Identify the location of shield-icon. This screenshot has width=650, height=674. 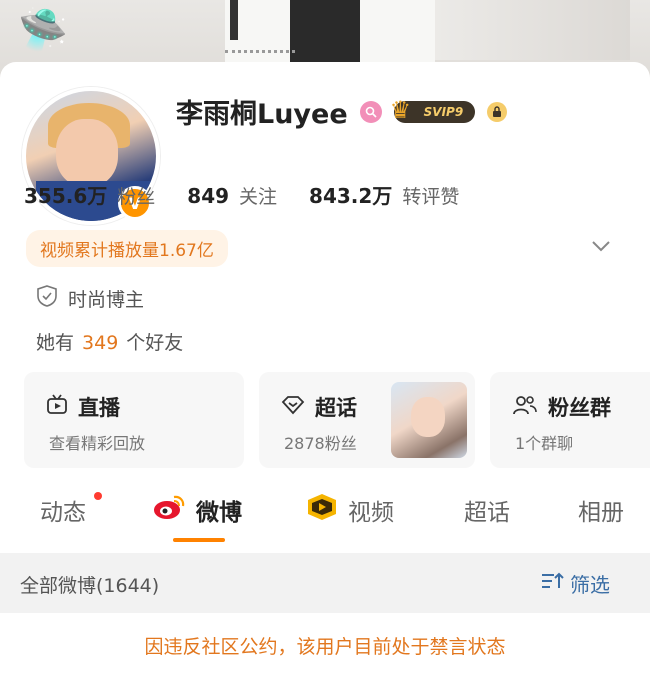
(47, 298).